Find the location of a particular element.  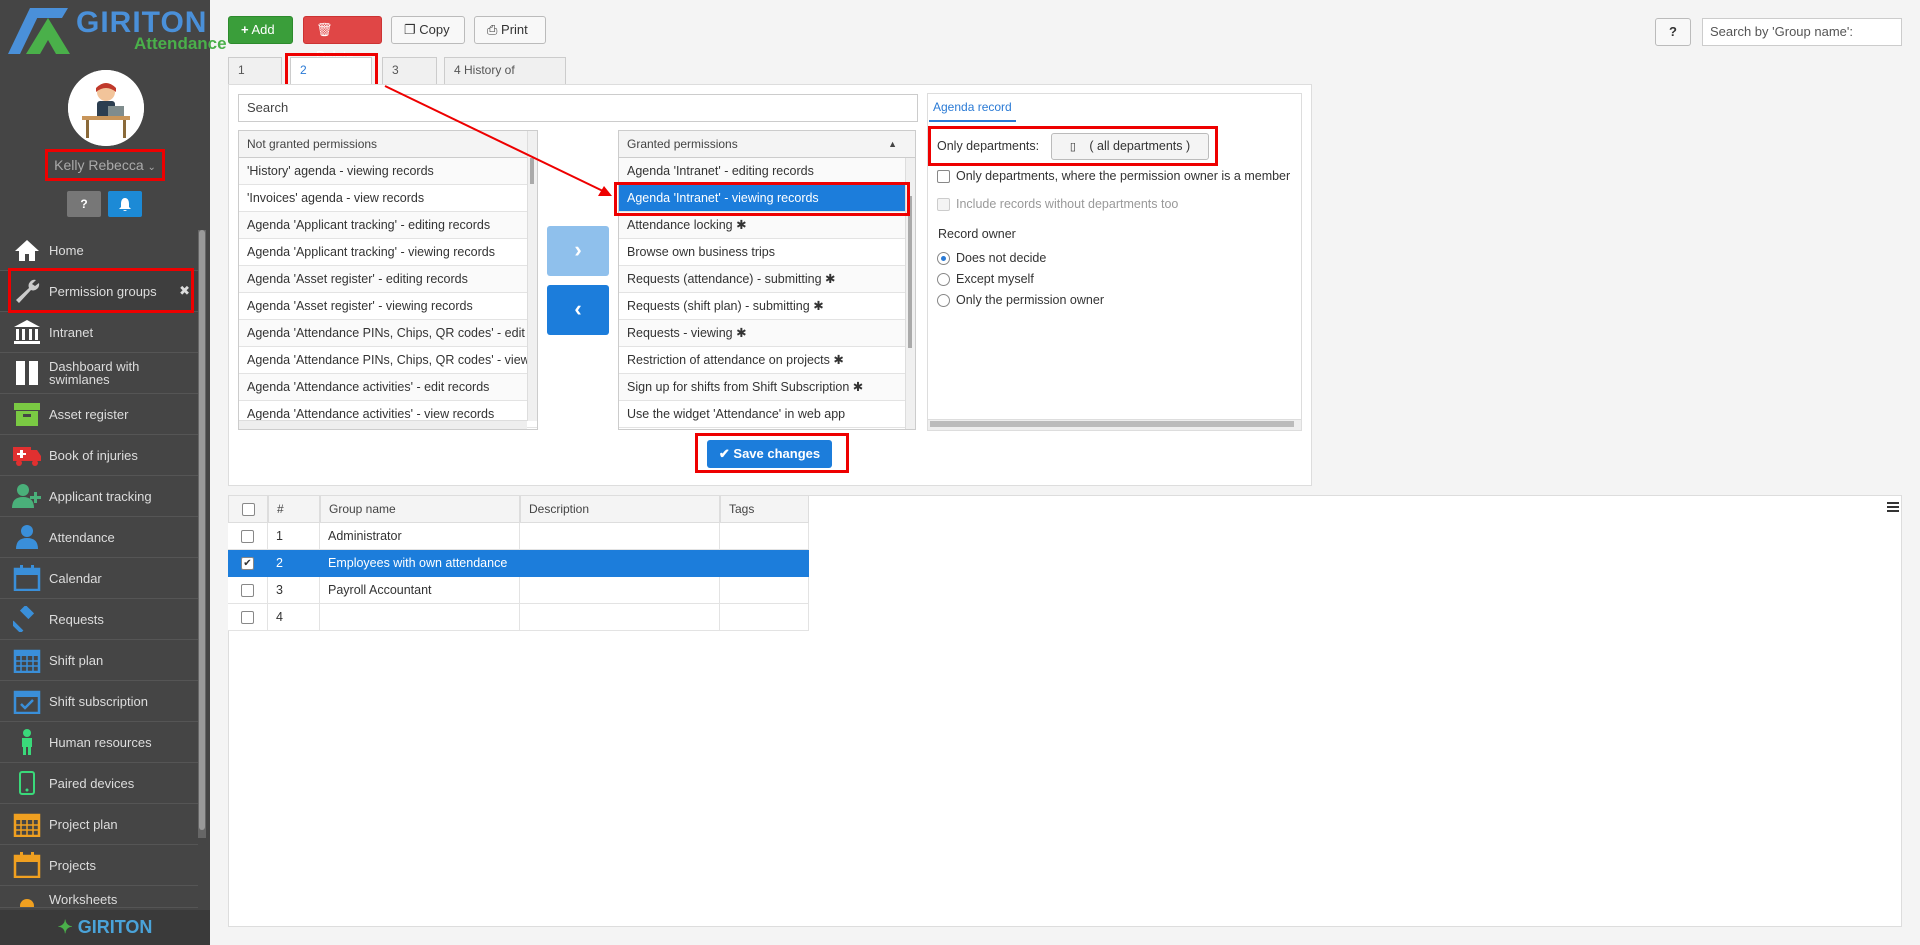

not-granted-row: 'History' agenda - viewing records is located at coordinates (388, 171).